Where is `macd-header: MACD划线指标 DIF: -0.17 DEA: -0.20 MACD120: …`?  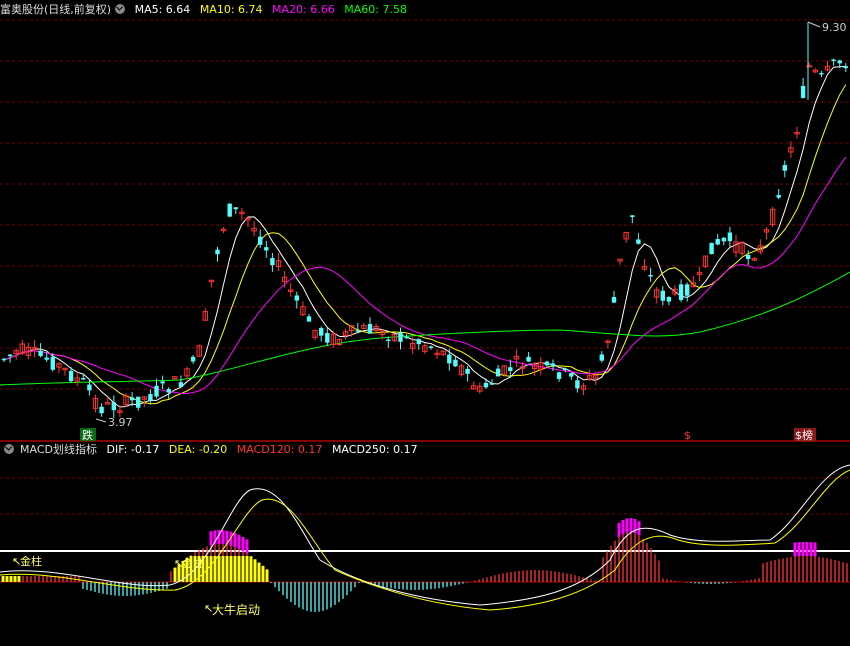
macd-header: MACD划线指标 DIF: -0.17 DEA: -0.20 MACD120: … is located at coordinates (212, 450).